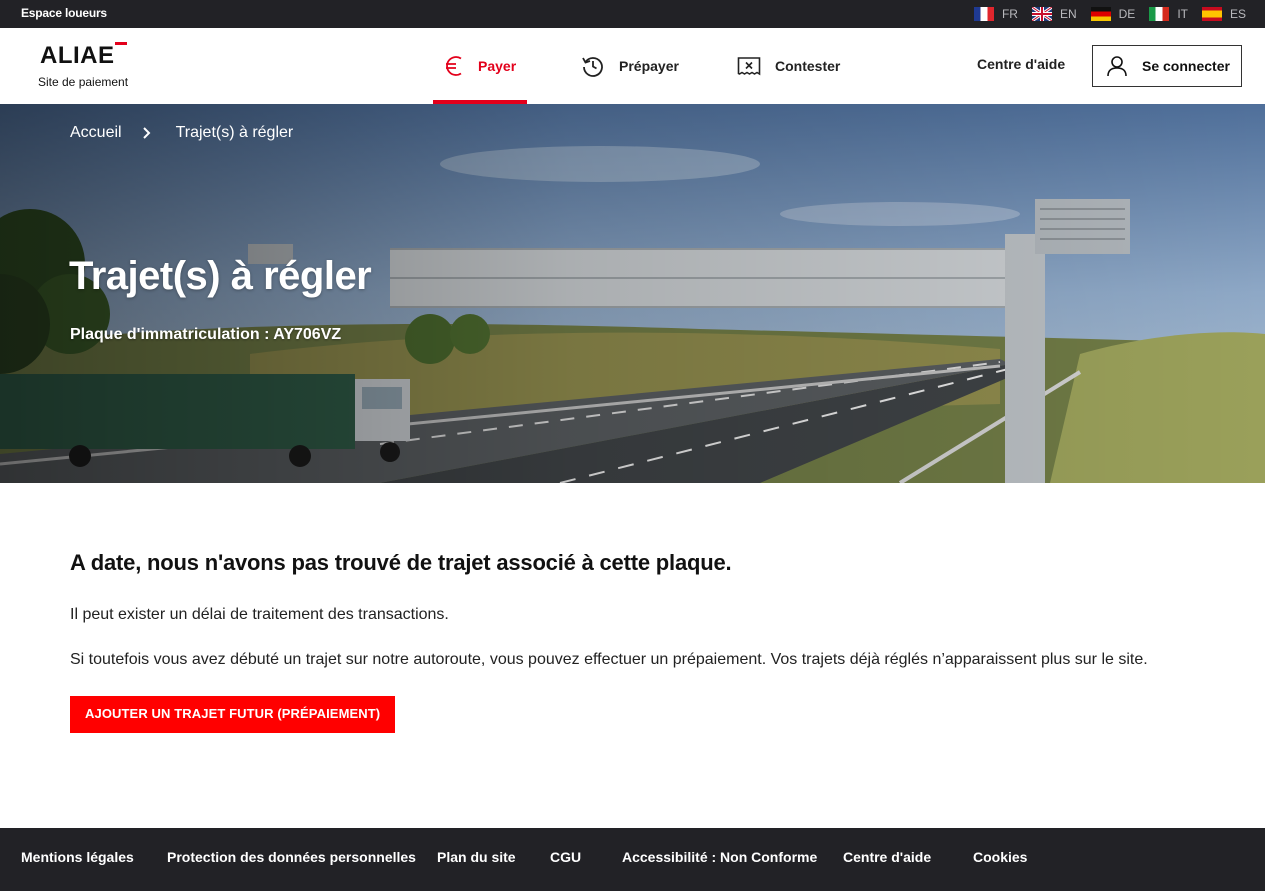 The height and width of the screenshot is (891, 1265). I want to click on lang-code: FR, so click(1009, 14).